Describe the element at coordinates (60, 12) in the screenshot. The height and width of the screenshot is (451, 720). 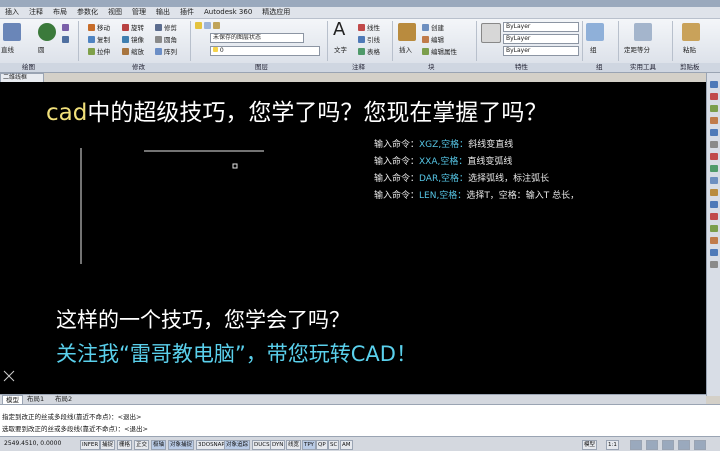
I see `tab-layout: 布局` at that location.